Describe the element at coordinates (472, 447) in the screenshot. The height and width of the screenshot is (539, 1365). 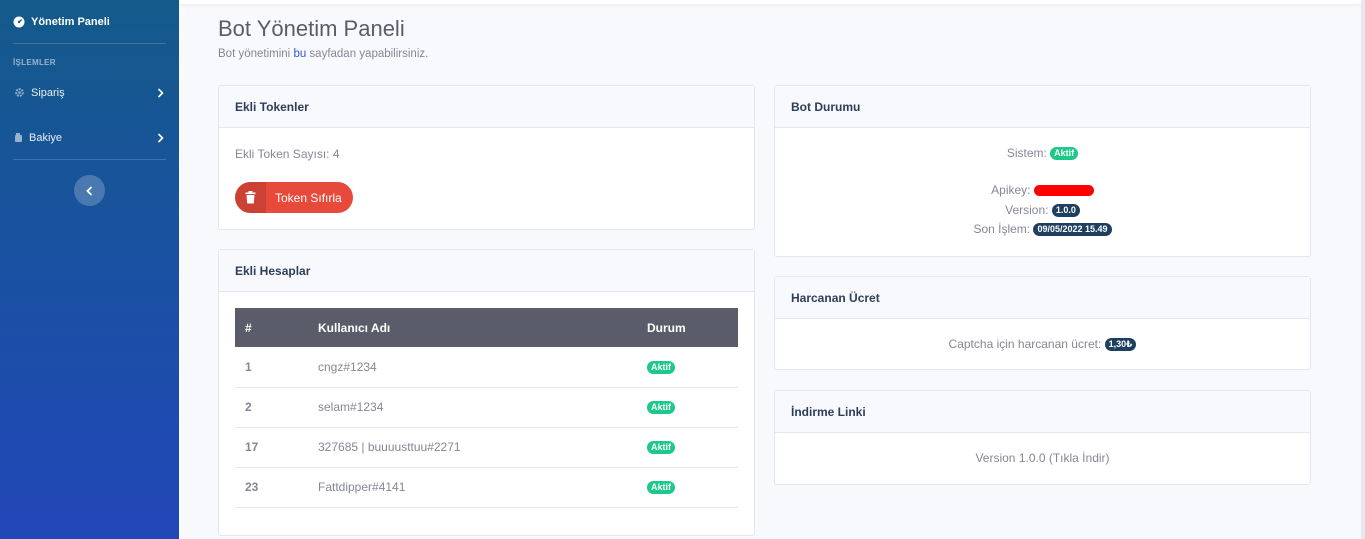
I see `row-user: 327685 | buuuusttuu#2271` at that location.